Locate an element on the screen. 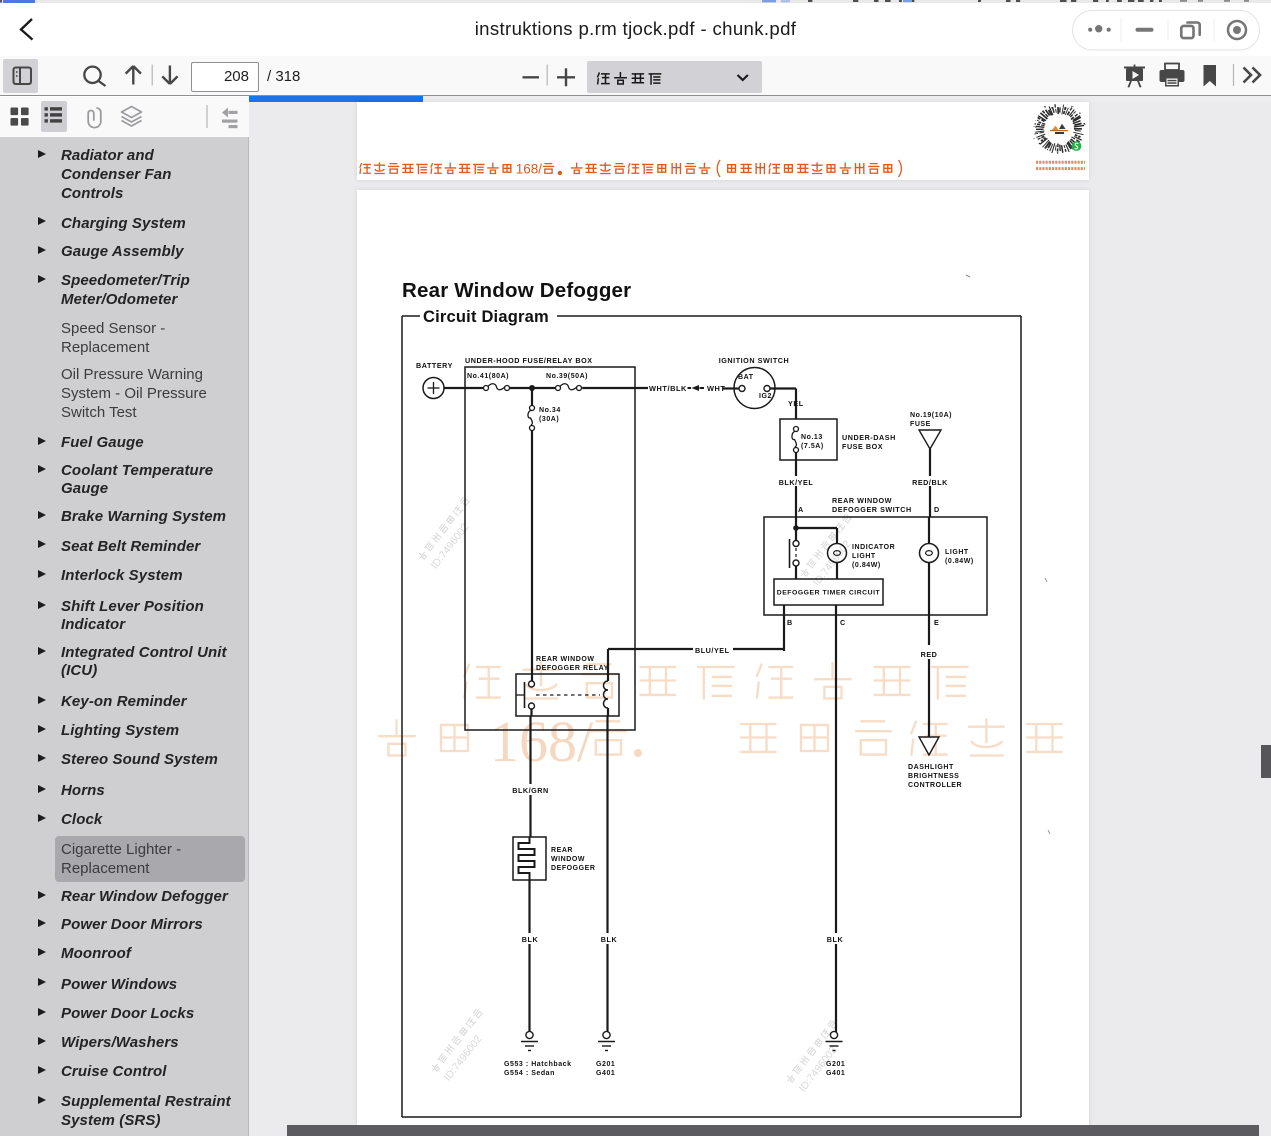 Image resolution: width=1271 pixels, height=1136 pixels. svg-text: WHT is located at coordinates (716, 388).